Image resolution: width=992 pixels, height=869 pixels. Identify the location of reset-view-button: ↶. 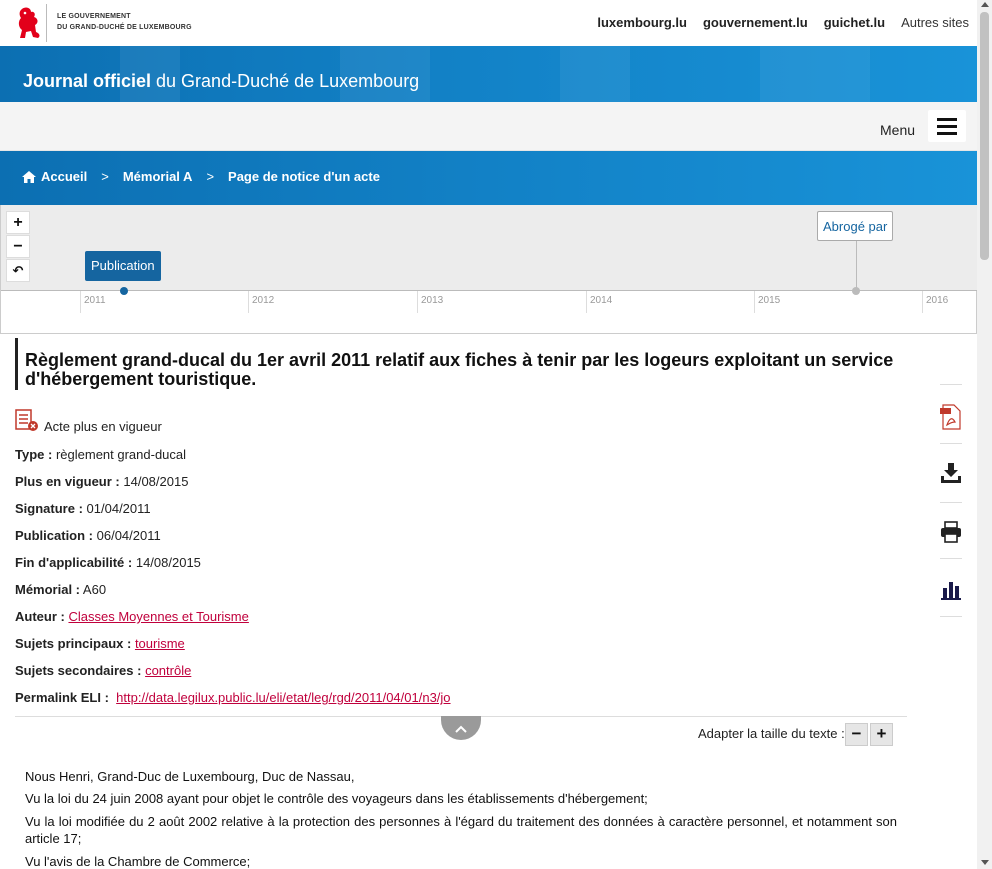
(18, 270).